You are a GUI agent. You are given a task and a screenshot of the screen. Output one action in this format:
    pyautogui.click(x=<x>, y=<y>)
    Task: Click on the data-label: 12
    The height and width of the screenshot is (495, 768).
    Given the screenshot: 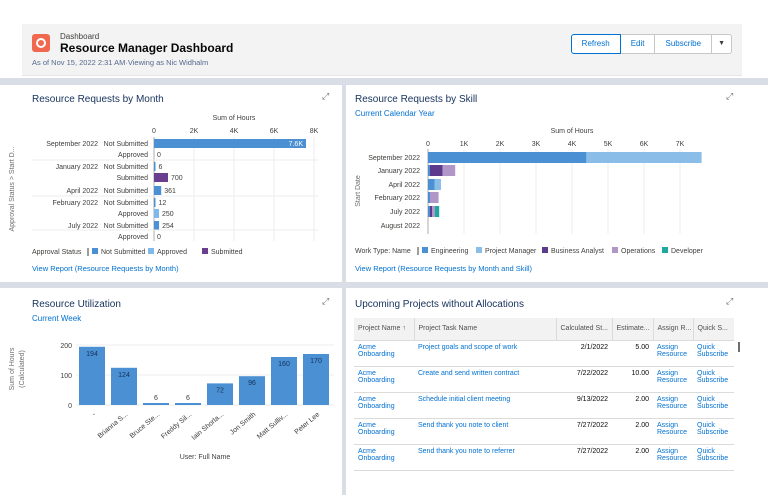 What is the action you would take?
    pyautogui.click(x=163, y=203)
    